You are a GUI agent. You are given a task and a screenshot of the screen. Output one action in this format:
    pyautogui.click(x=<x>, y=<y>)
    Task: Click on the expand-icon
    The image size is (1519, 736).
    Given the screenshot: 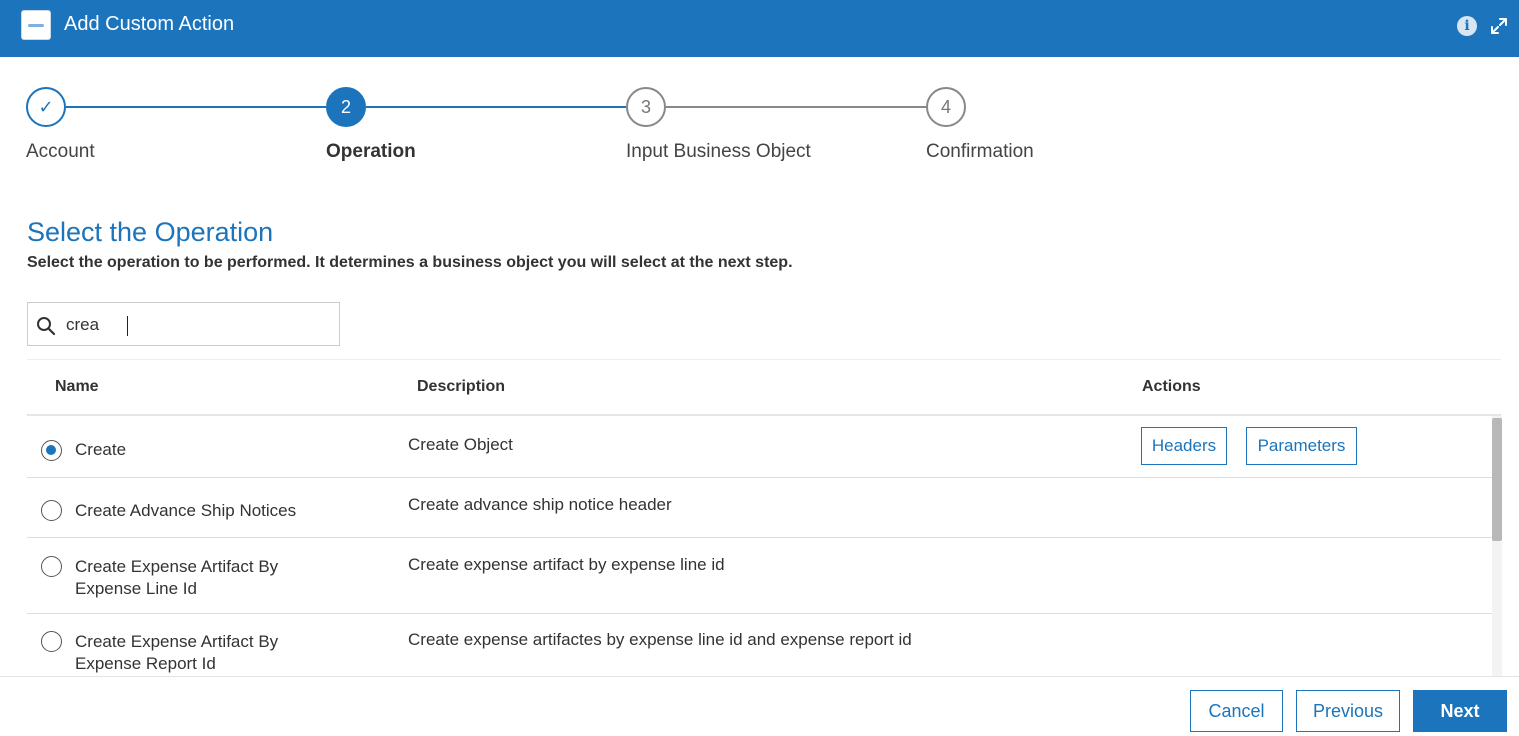 What is the action you would take?
    pyautogui.click(x=1499, y=26)
    